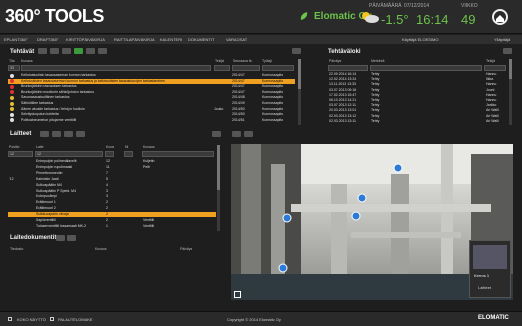 The image size is (522, 326). Describe the element at coordinates (492, 110) in the screenshot. I see `log-who: Ari Walli` at that location.